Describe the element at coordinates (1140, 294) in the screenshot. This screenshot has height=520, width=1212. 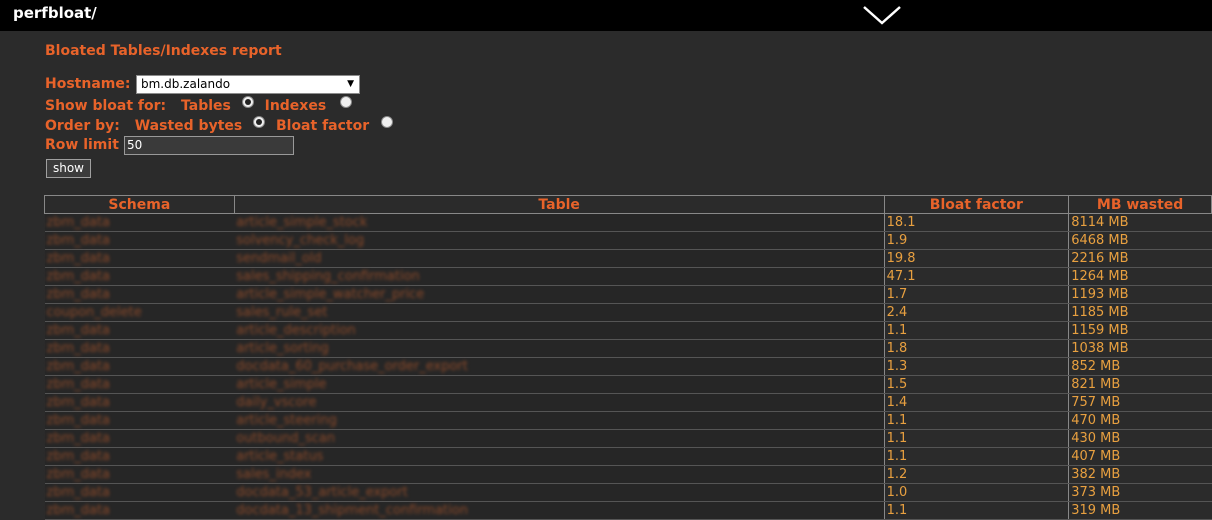
I see `mb-wasted-cell: 1193 MB` at that location.